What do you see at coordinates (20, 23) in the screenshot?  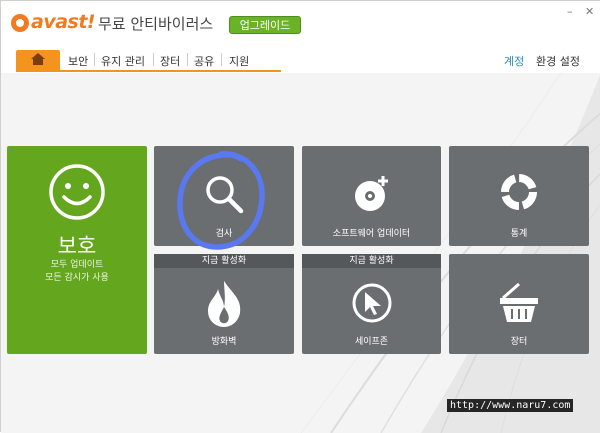 I see `avast-logo-icon` at bounding box center [20, 23].